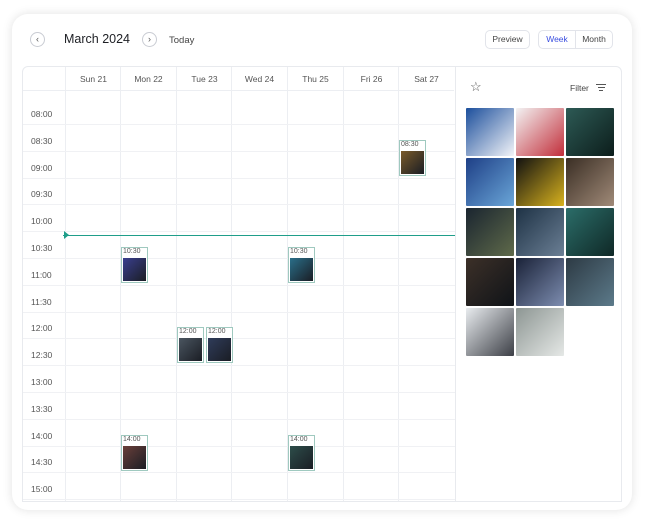 Image resolution: width=645 pixels, height=522 pixels. Describe the element at coordinates (42, 248) in the screenshot. I see `time-label: 10:30` at that location.